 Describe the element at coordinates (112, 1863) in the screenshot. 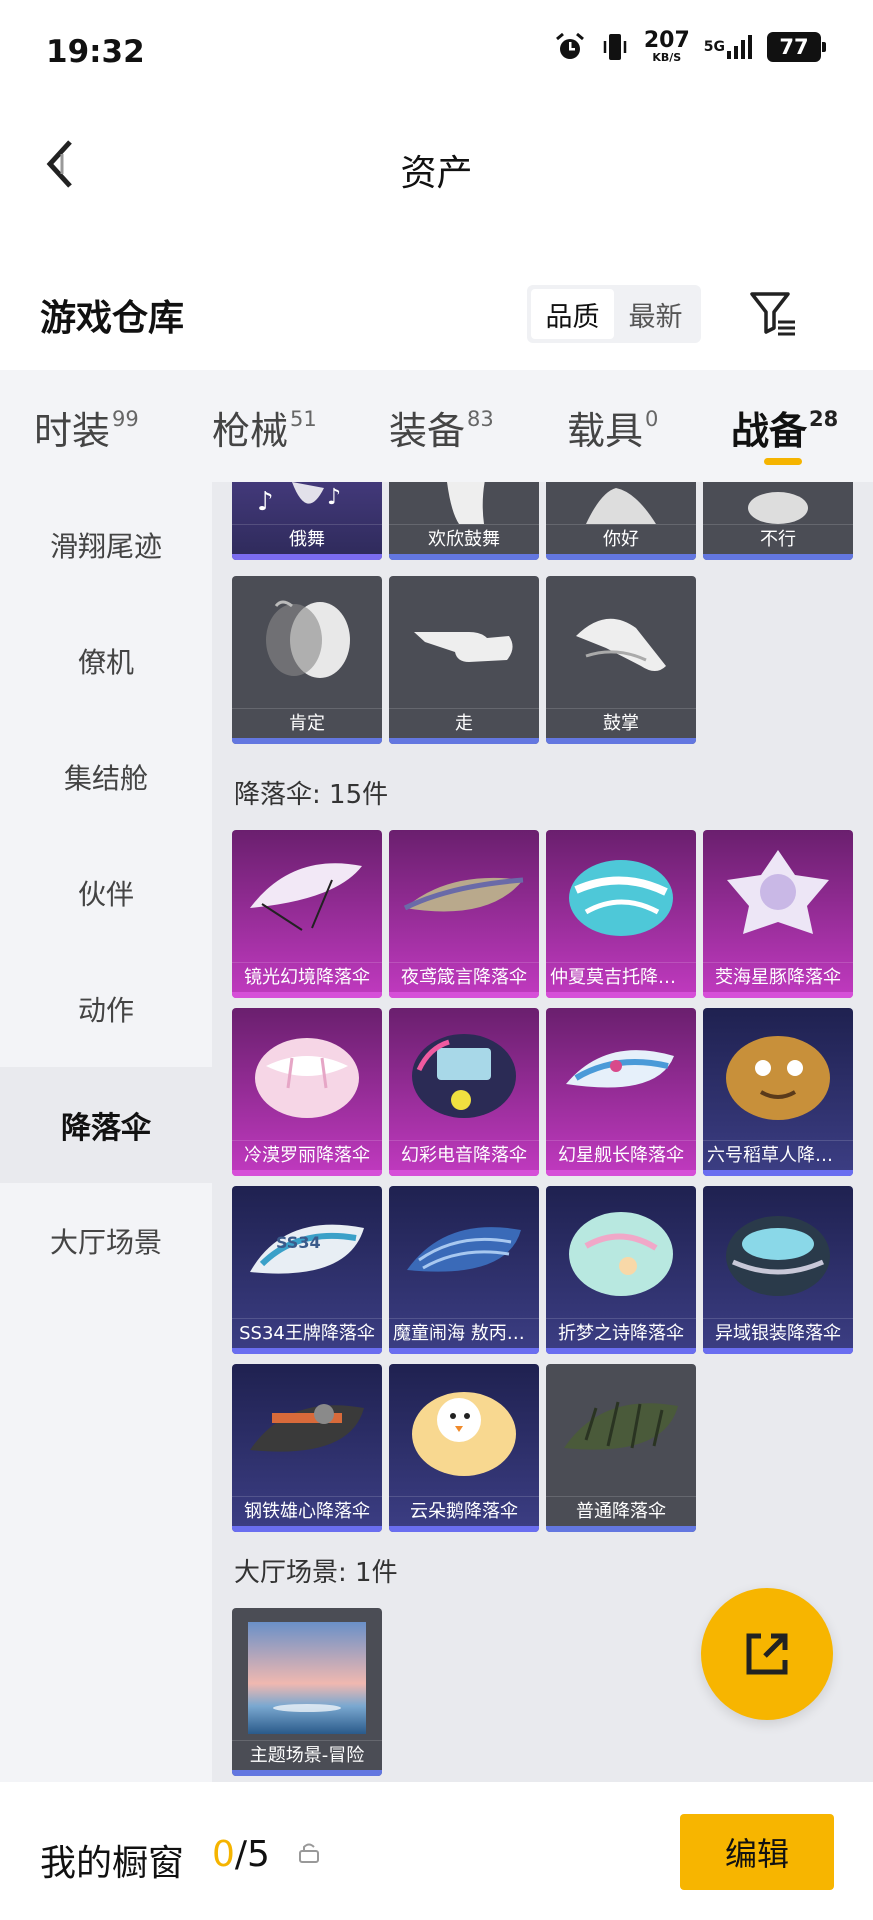

I see `showcase-label: 我的橱窗` at that location.